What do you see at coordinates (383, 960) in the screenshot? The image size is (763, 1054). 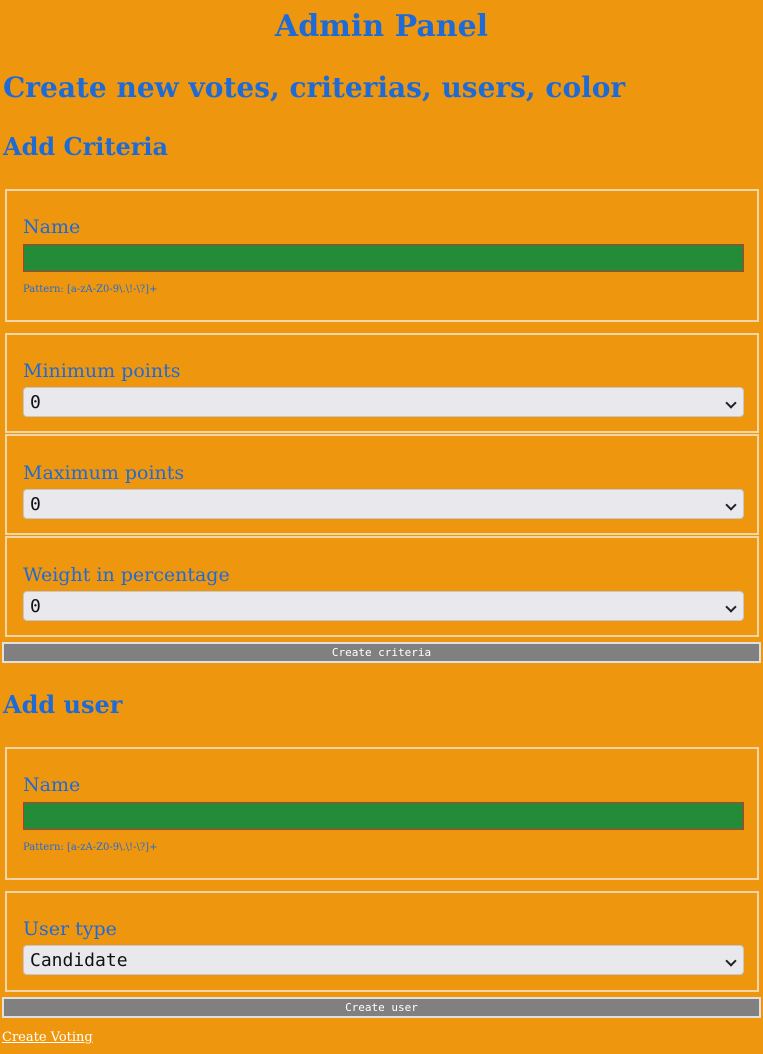 I see `user-type-select: Candidate` at bounding box center [383, 960].